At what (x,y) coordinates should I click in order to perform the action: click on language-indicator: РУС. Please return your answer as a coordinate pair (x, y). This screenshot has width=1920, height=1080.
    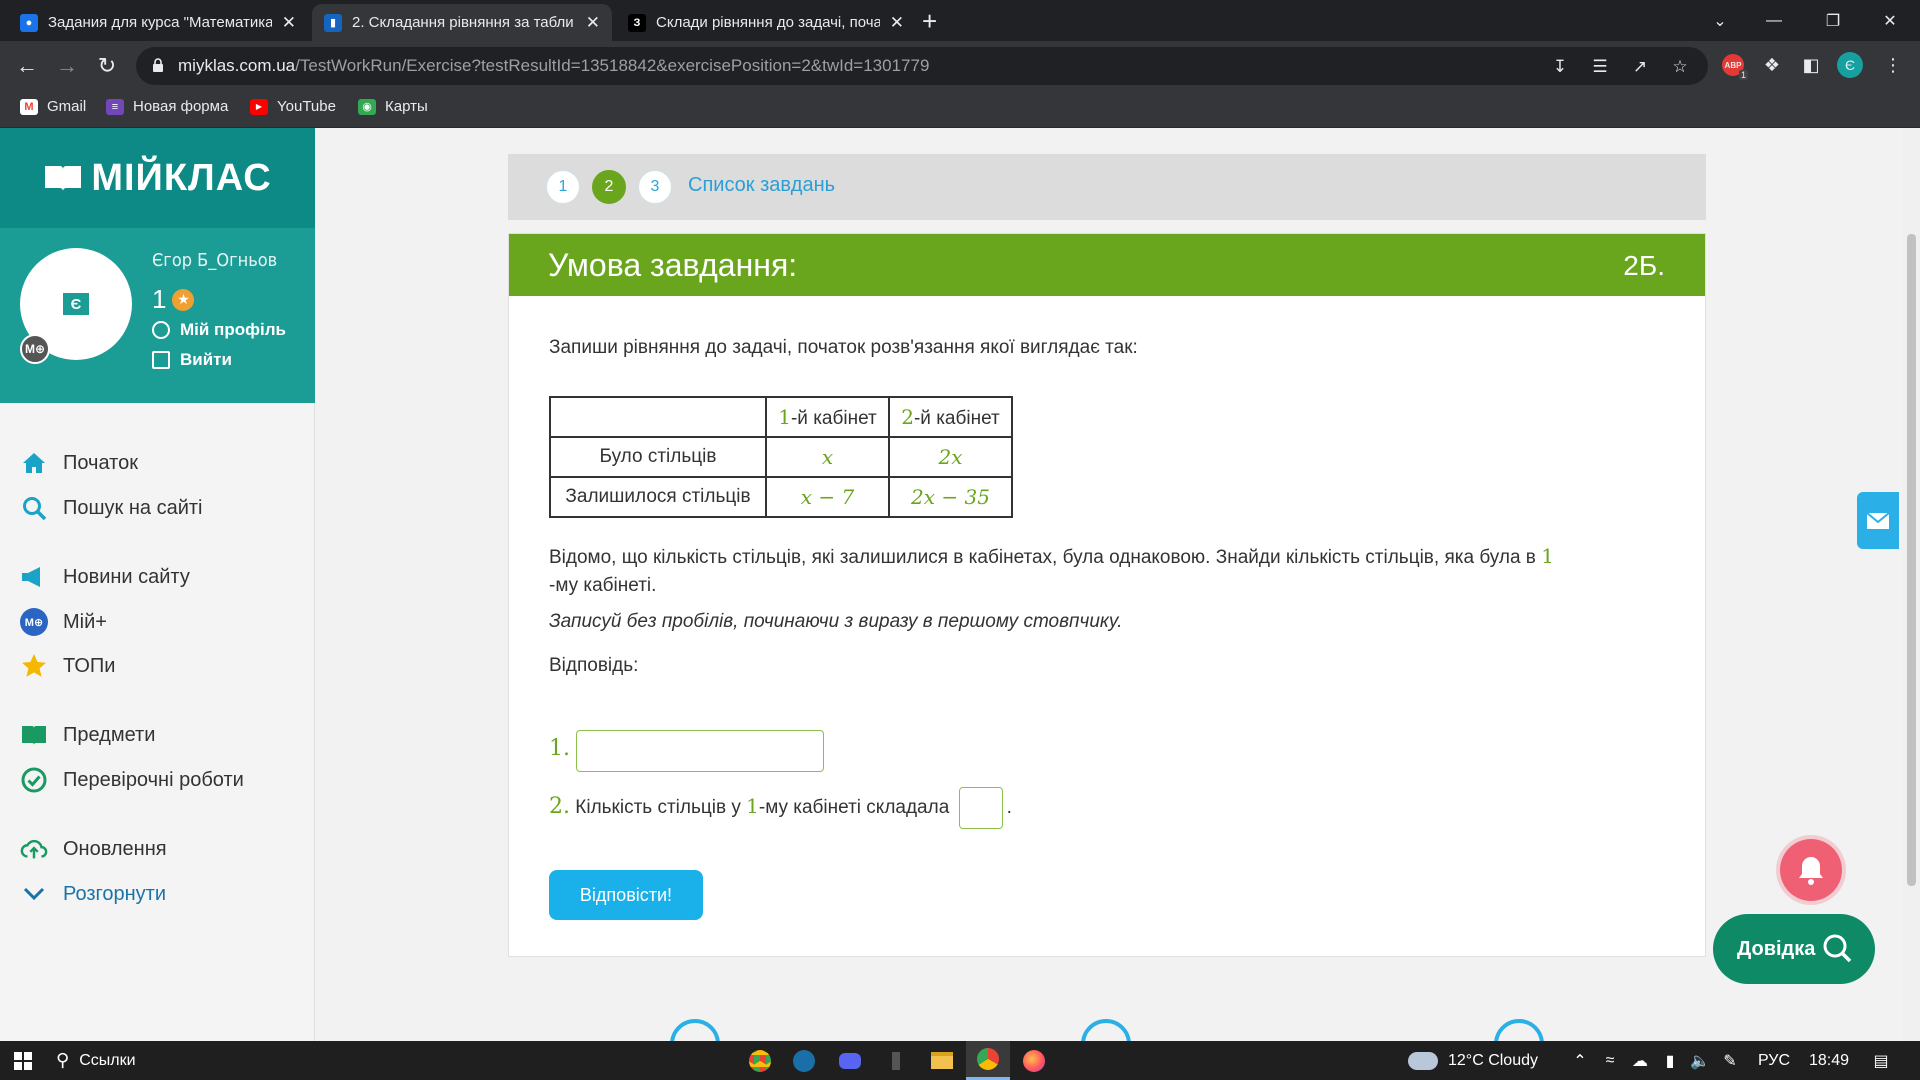
    Looking at the image, I should click on (1774, 1060).